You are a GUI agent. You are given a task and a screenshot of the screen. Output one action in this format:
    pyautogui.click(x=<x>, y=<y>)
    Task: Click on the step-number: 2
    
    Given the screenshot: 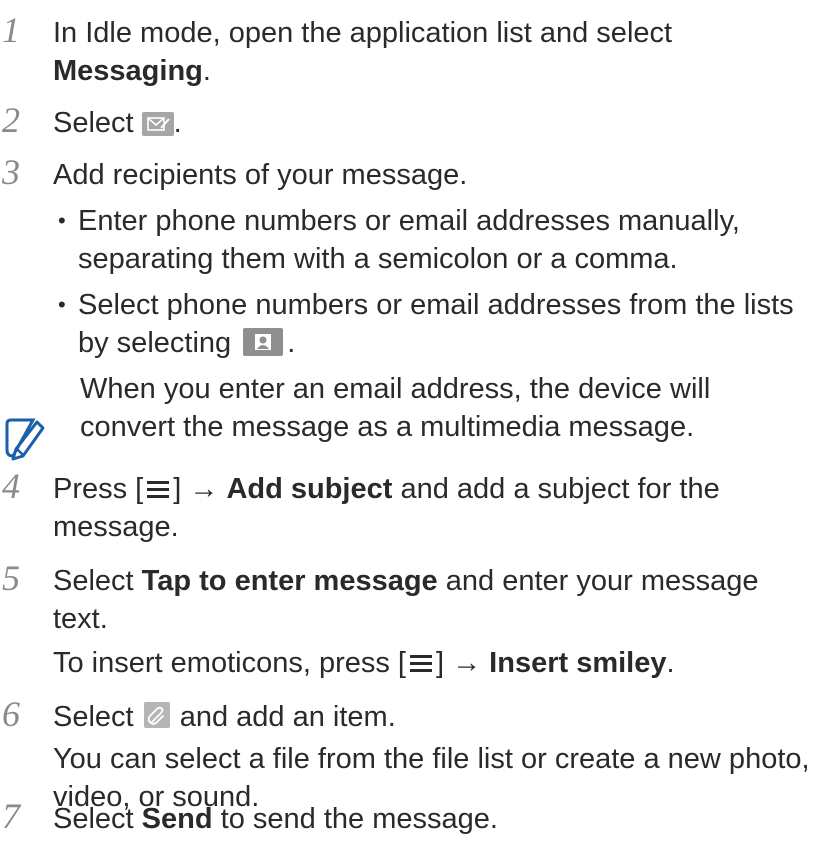 What is the action you would take?
    pyautogui.click(x=11, y=120)
    